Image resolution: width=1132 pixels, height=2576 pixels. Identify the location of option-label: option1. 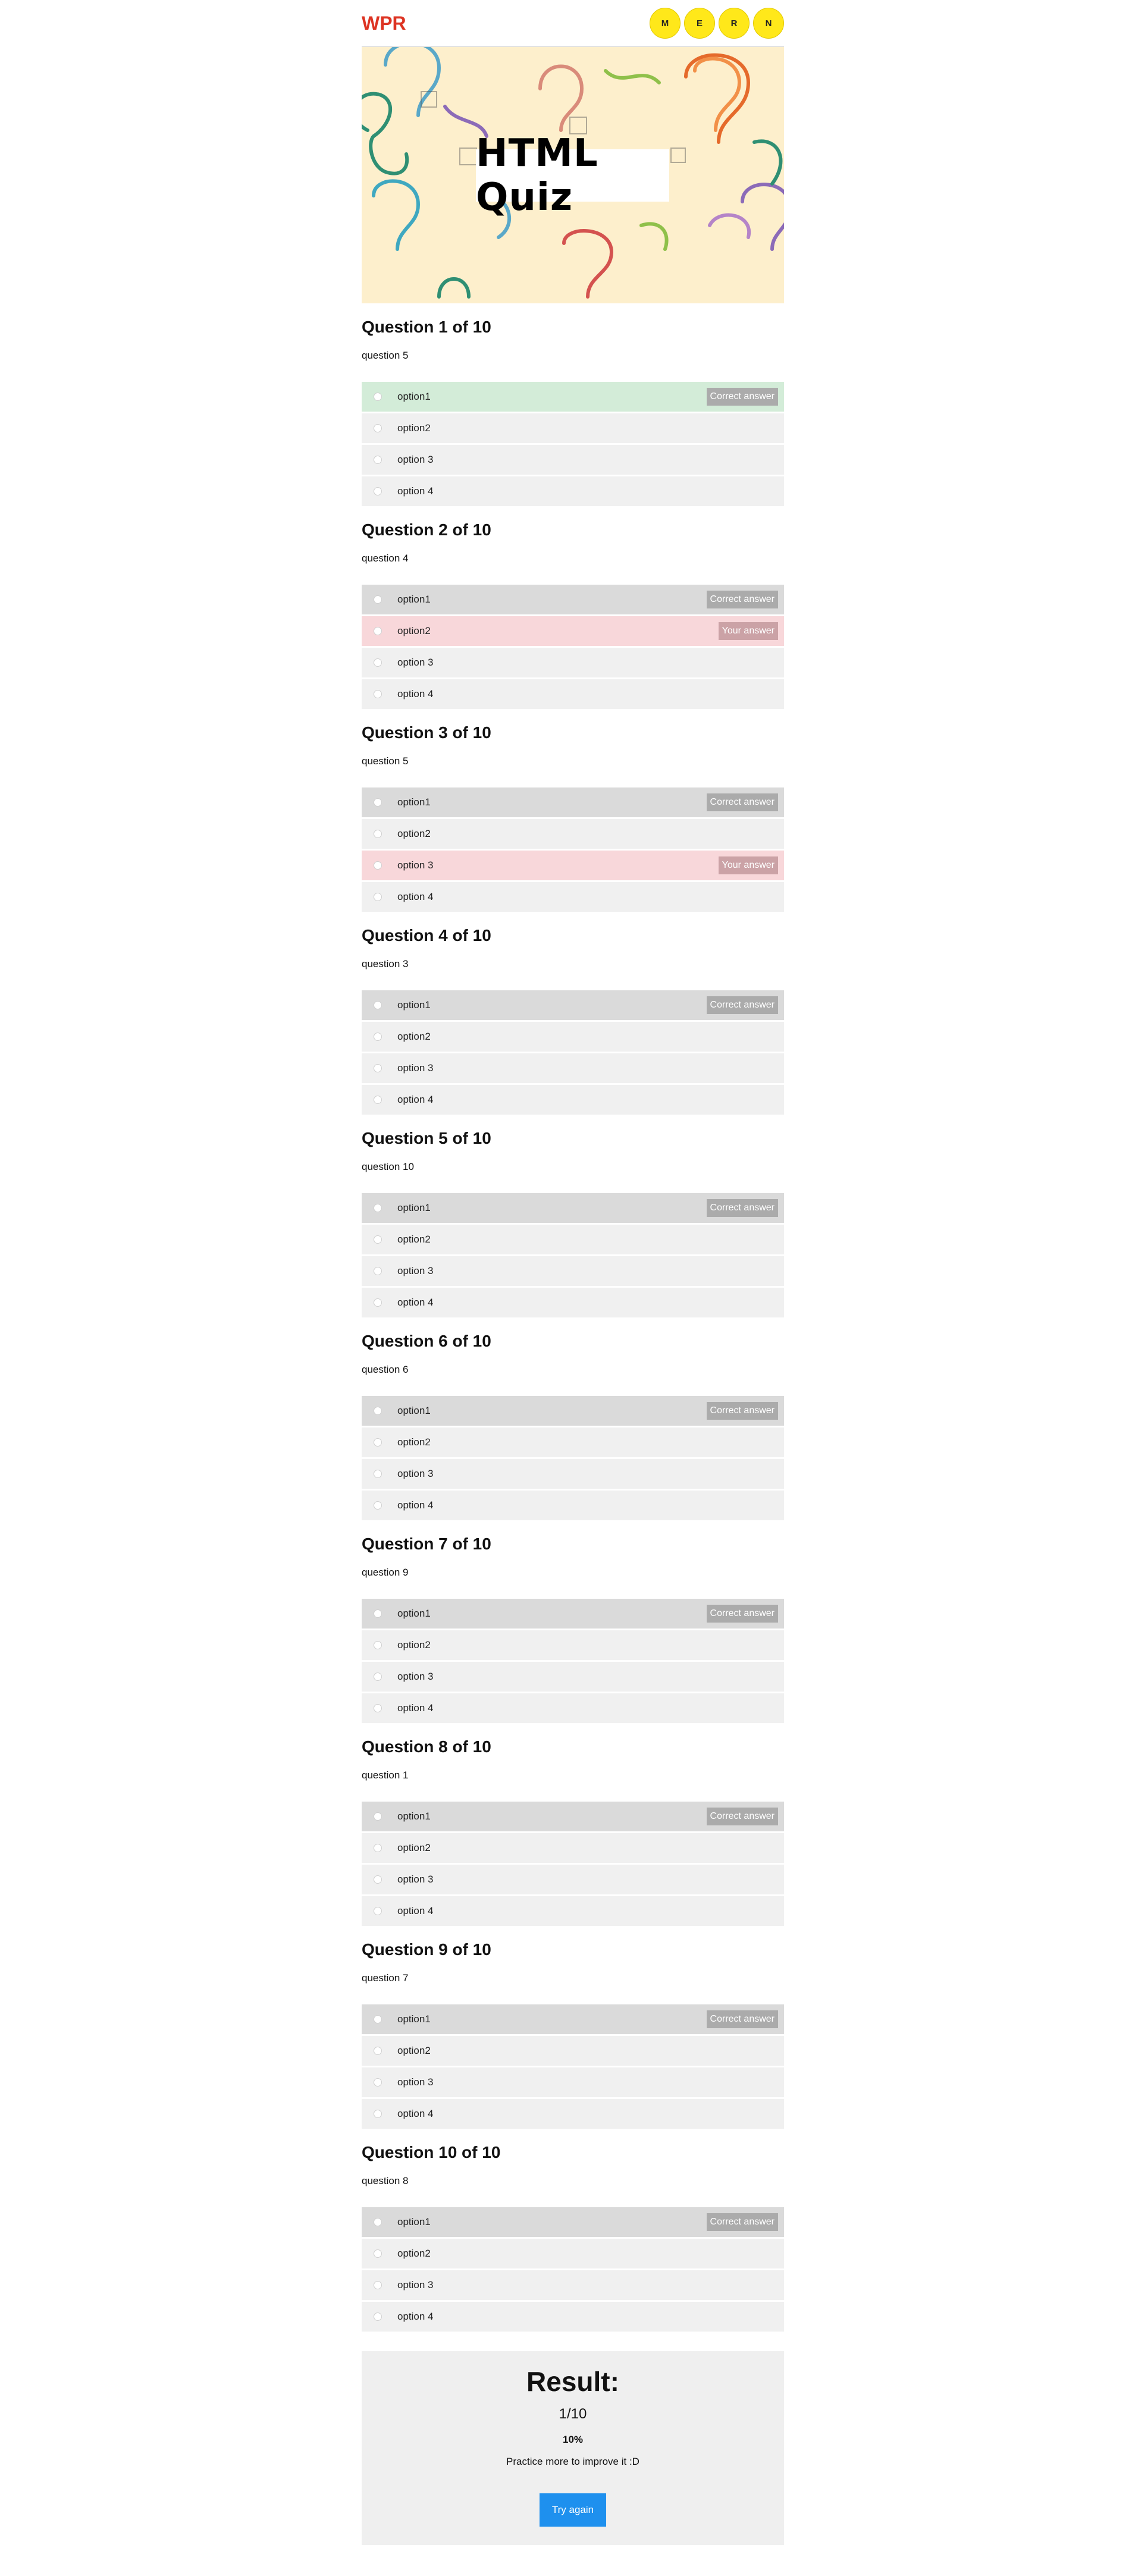
(414, 396).